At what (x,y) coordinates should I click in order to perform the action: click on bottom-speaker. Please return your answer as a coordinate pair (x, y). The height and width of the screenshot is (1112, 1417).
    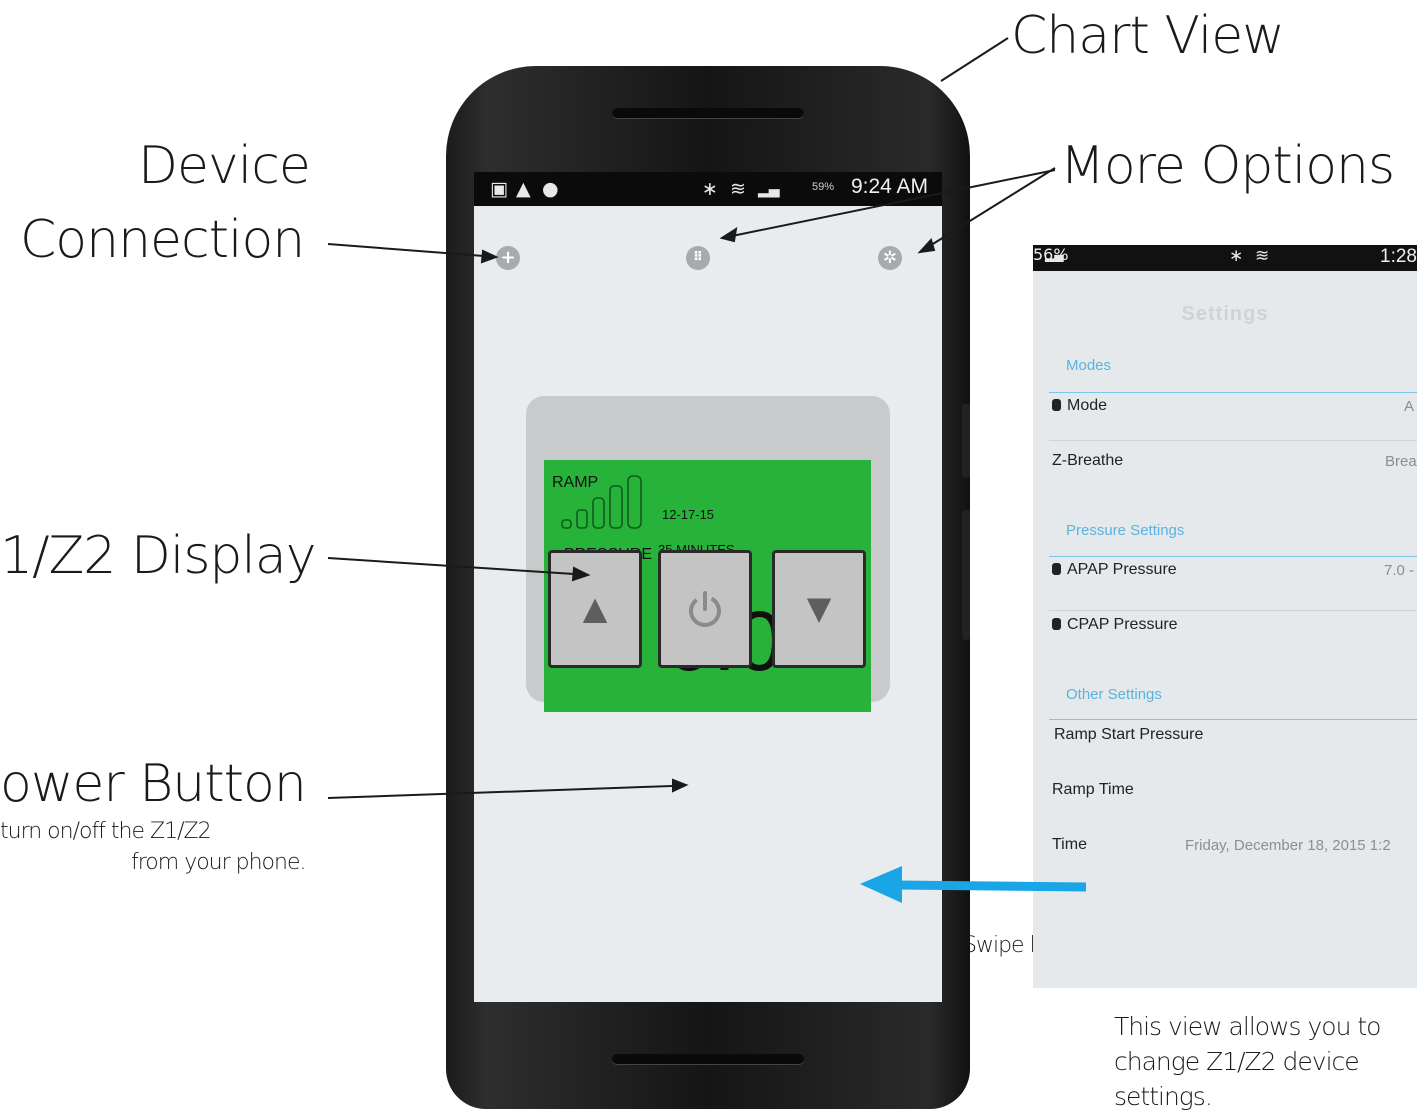
    Looking at the image, I should click on (708, 1059).